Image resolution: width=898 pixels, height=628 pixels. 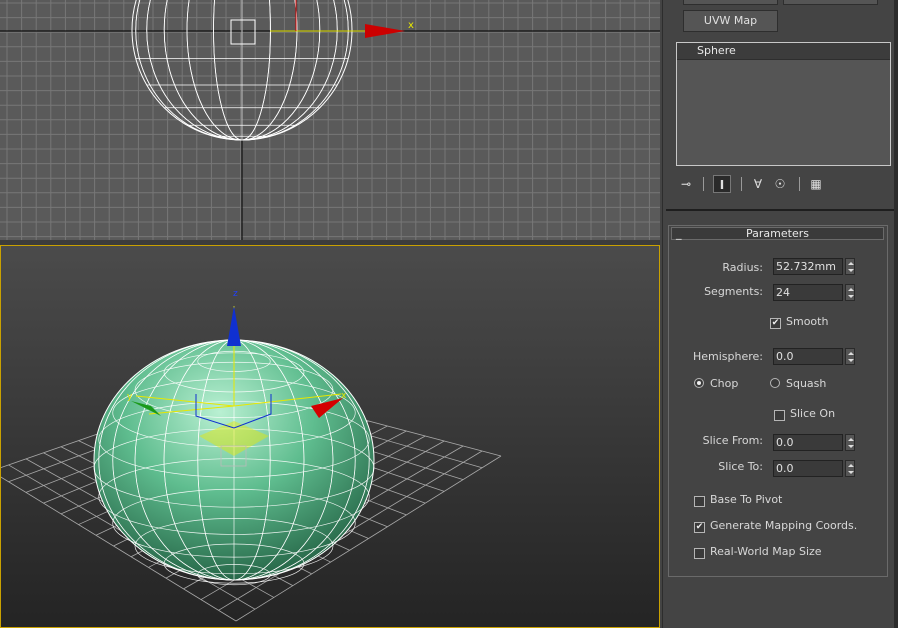 I want to click on hemisphere-spinner, so click(x=850, y=356).